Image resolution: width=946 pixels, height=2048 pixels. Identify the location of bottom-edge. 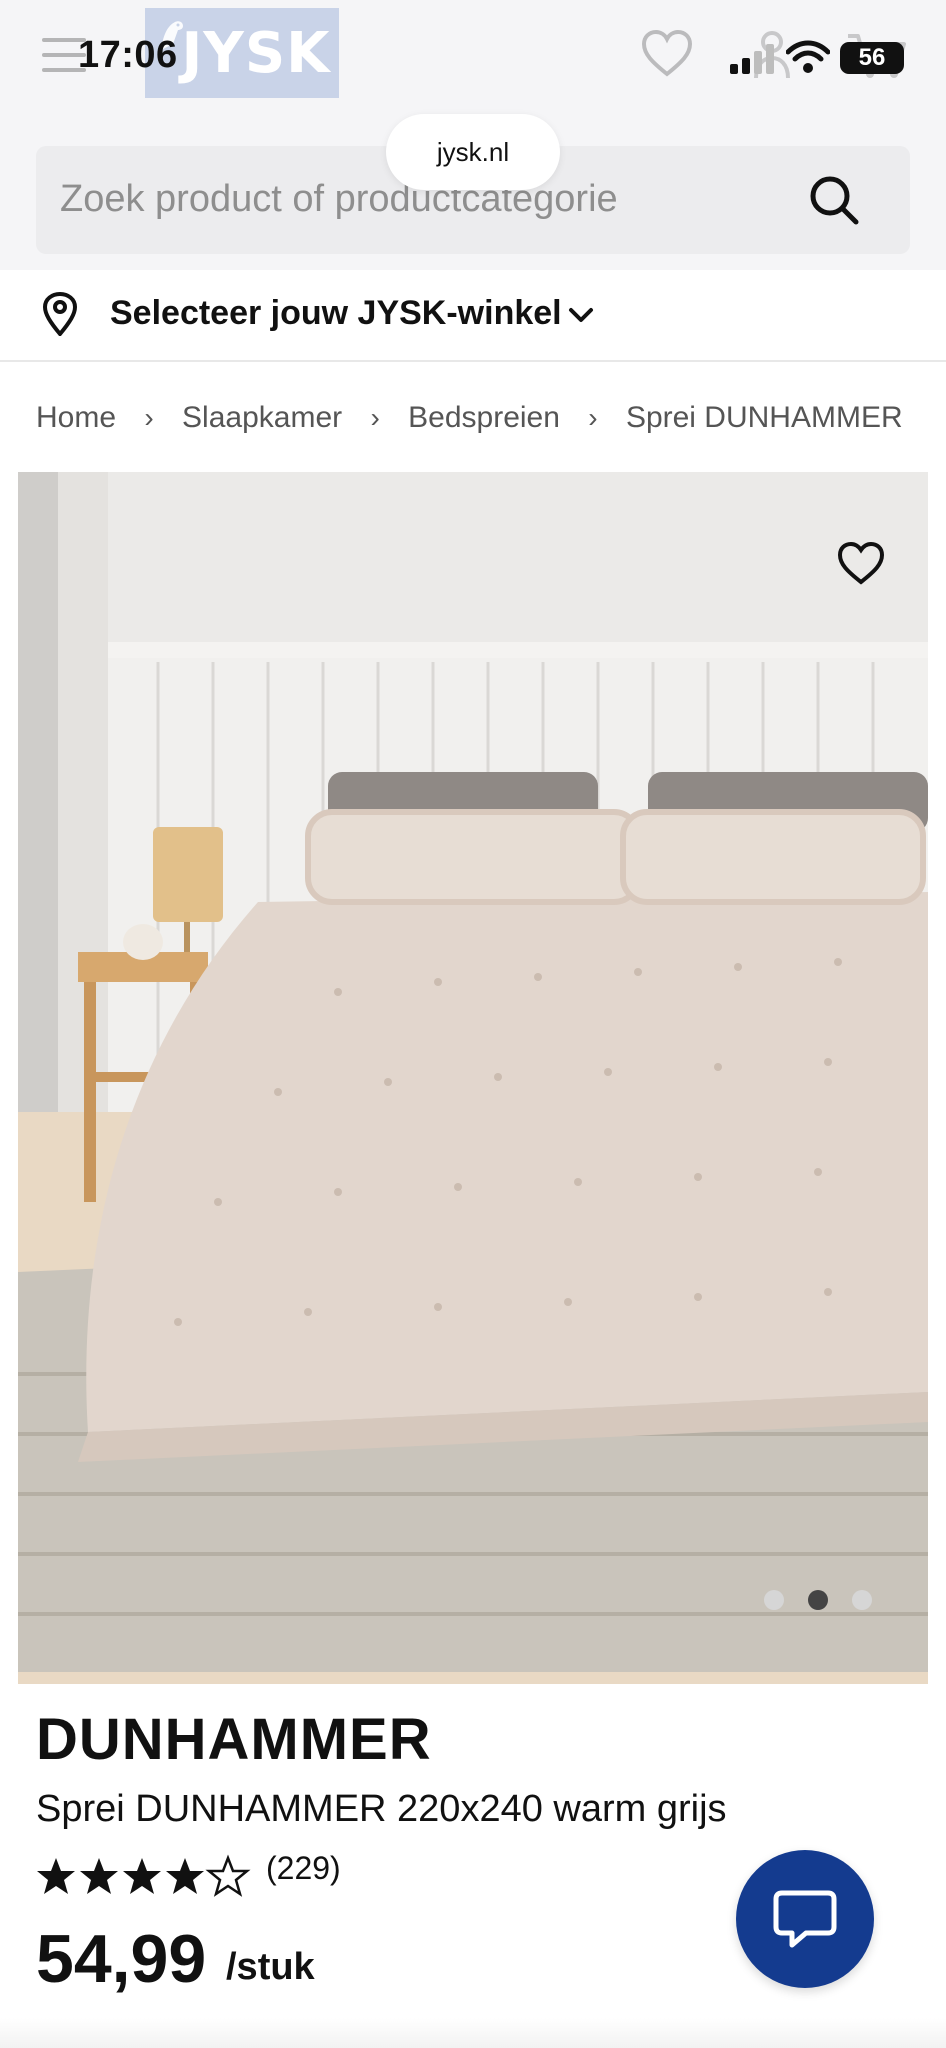
(473, 2033).